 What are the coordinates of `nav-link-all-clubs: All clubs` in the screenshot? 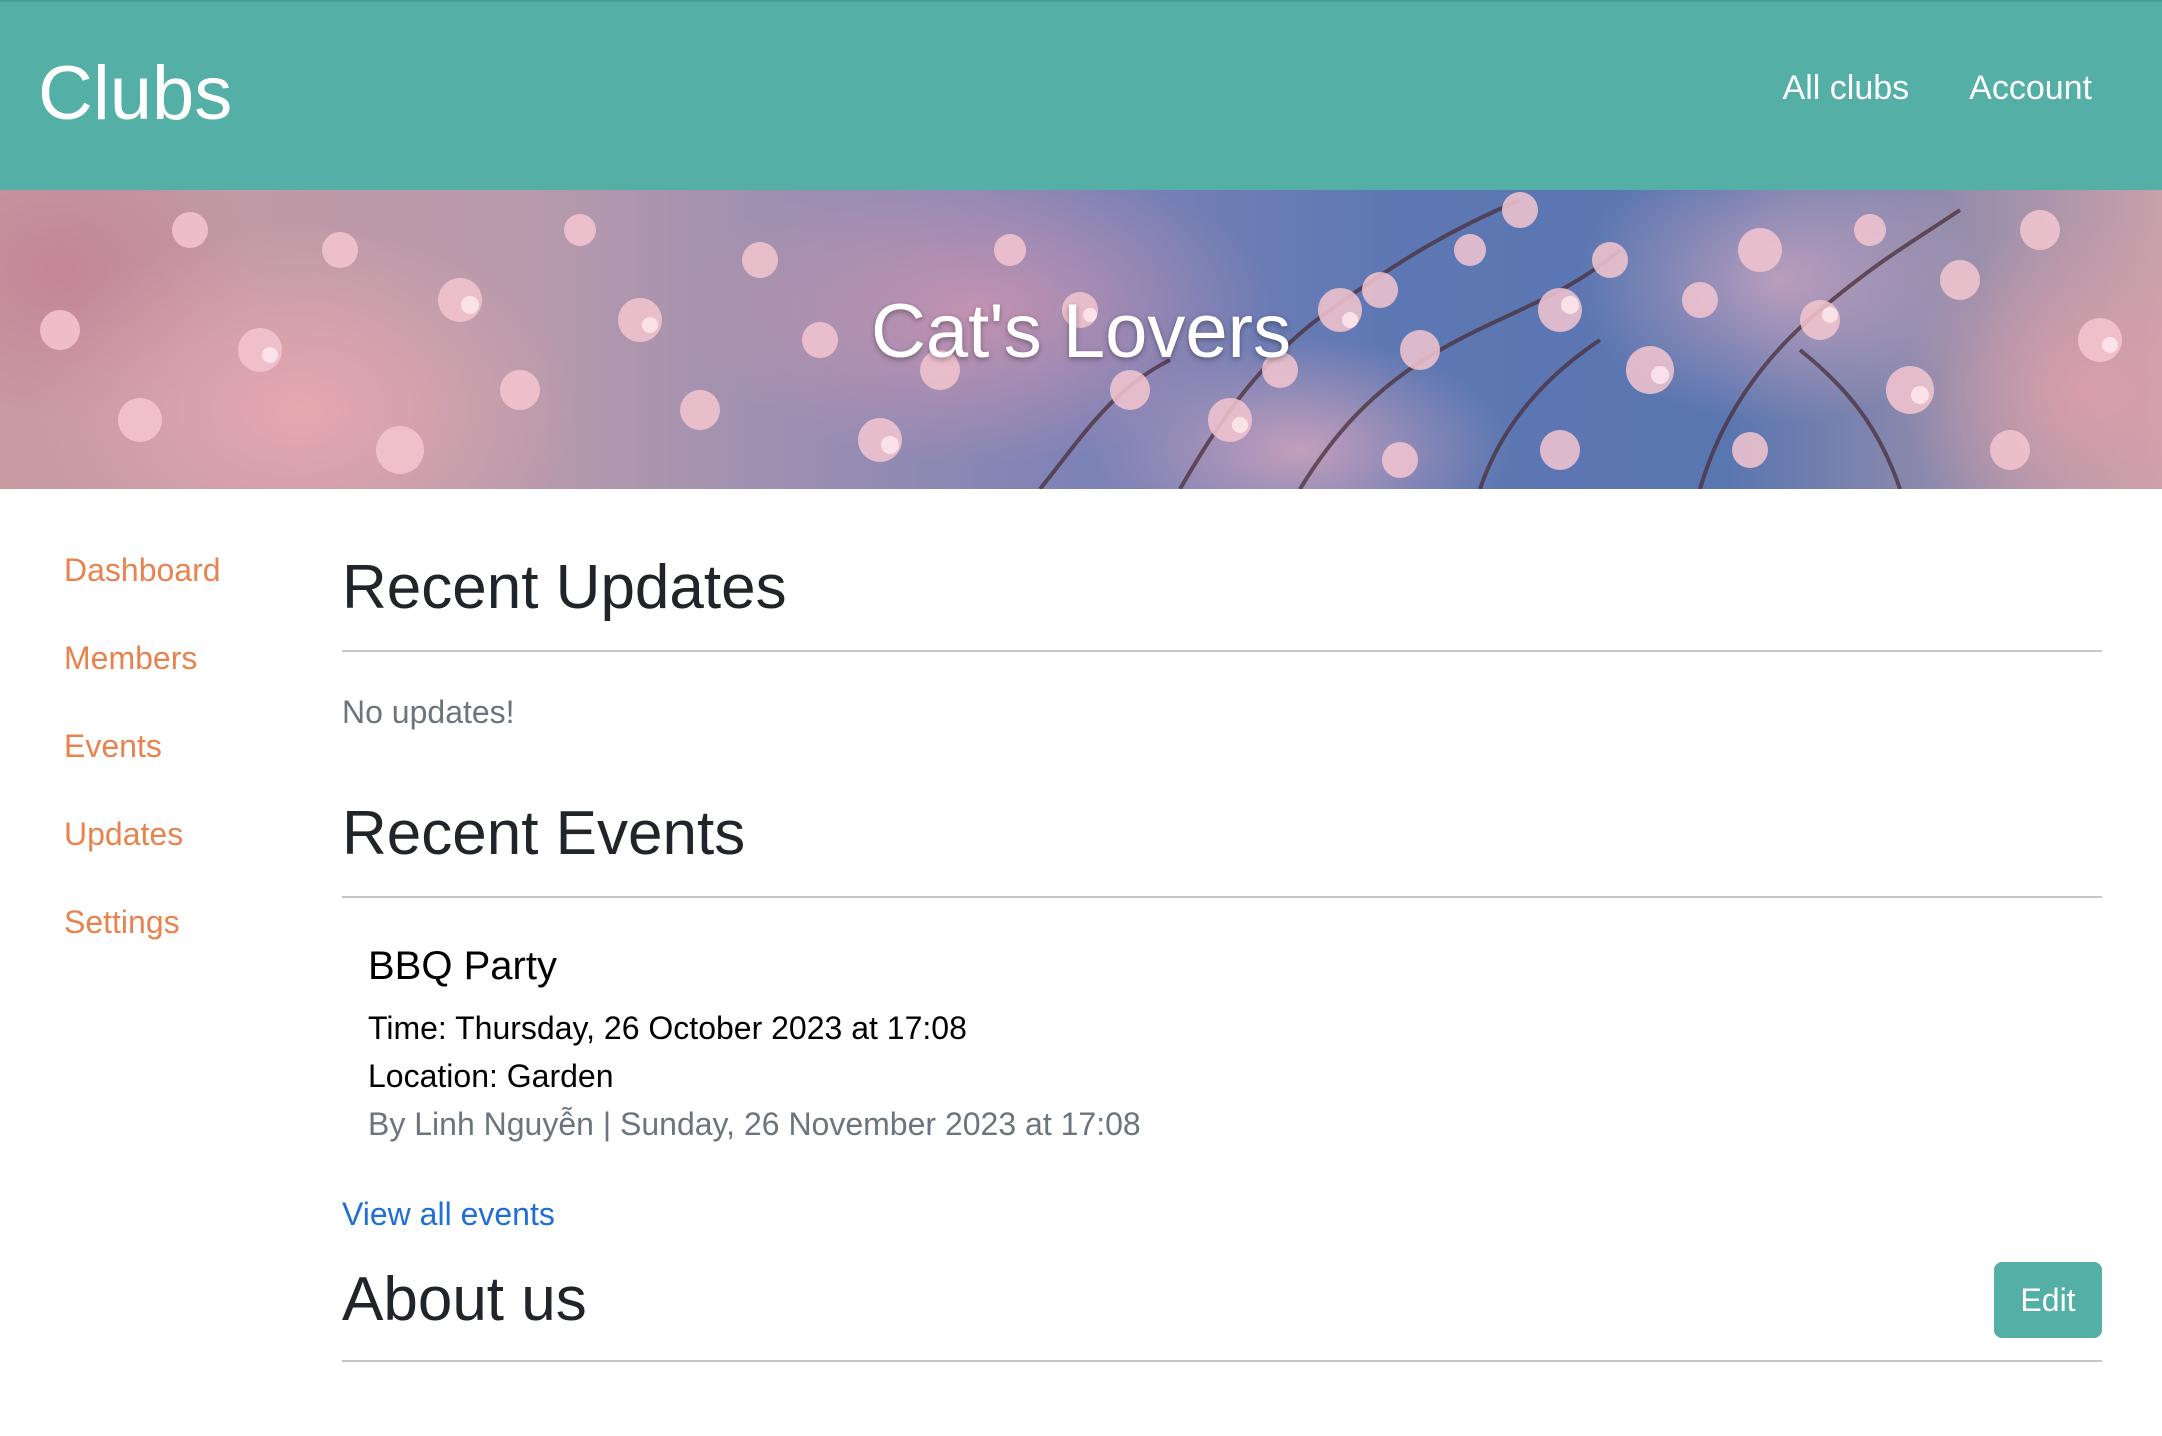 It's located at (1846, 88).